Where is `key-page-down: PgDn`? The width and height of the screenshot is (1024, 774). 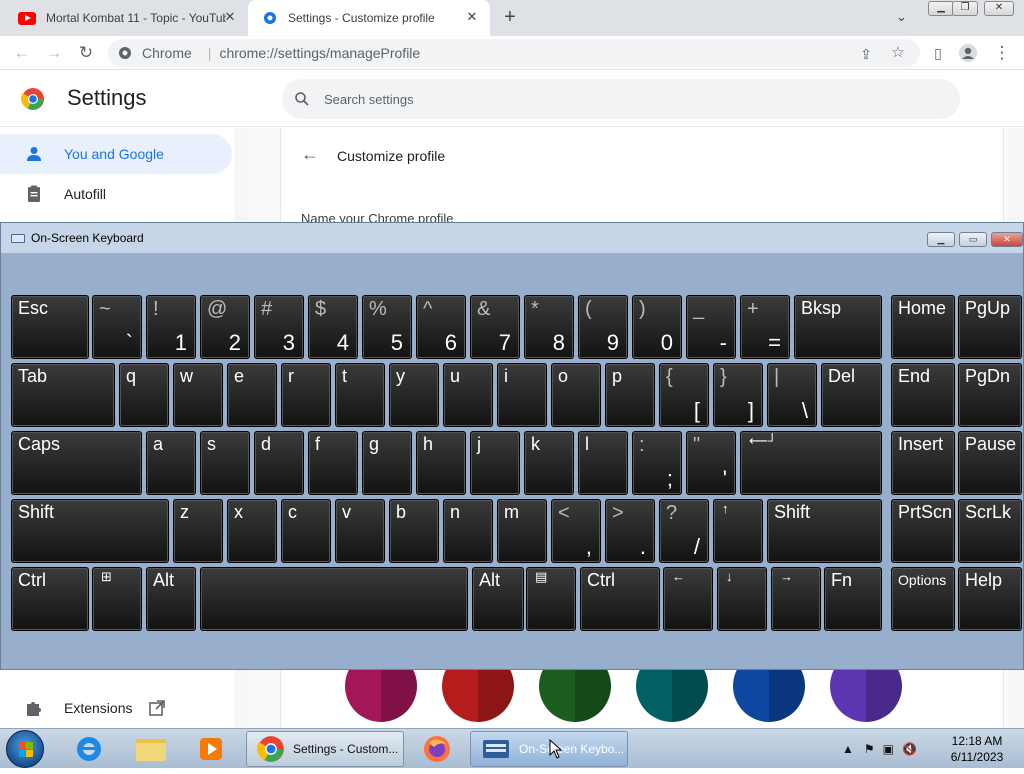
key-page-down: PgDn is located at coordinates (990, 395).